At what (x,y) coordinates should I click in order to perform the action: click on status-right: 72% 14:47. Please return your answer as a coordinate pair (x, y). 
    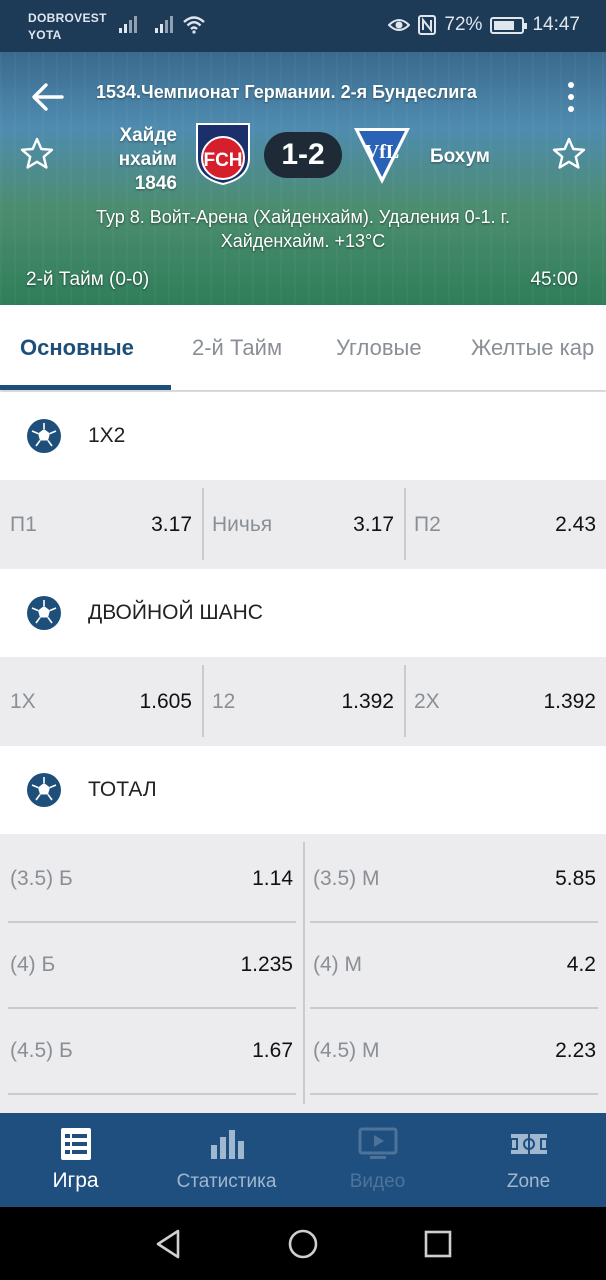
    Looking at the image, I should click on (484, 25).